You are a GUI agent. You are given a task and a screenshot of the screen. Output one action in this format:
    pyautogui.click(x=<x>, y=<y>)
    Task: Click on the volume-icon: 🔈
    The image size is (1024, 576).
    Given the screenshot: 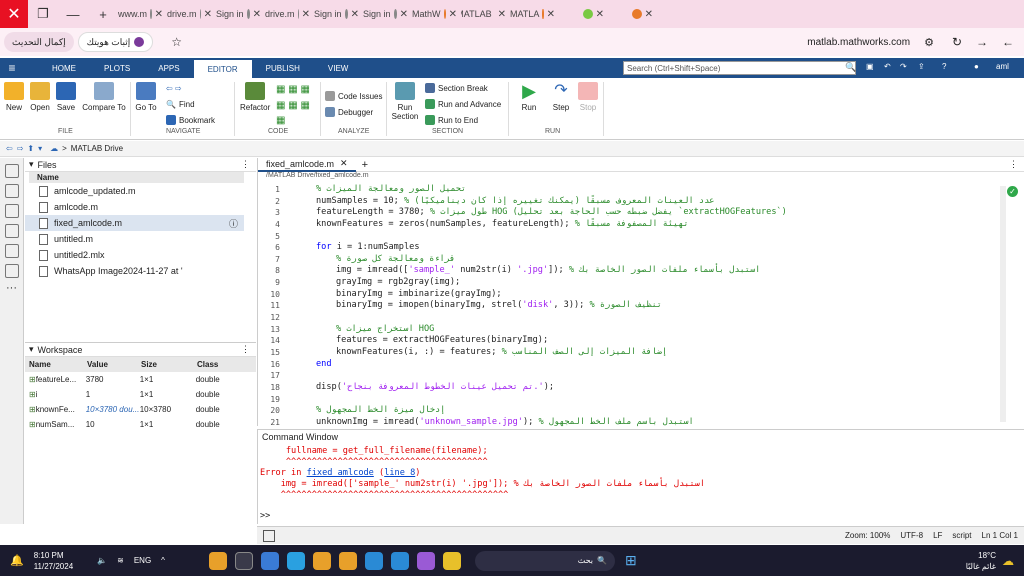 What is the action you would take?
    pyautogui.click(x=102, y=560)
    